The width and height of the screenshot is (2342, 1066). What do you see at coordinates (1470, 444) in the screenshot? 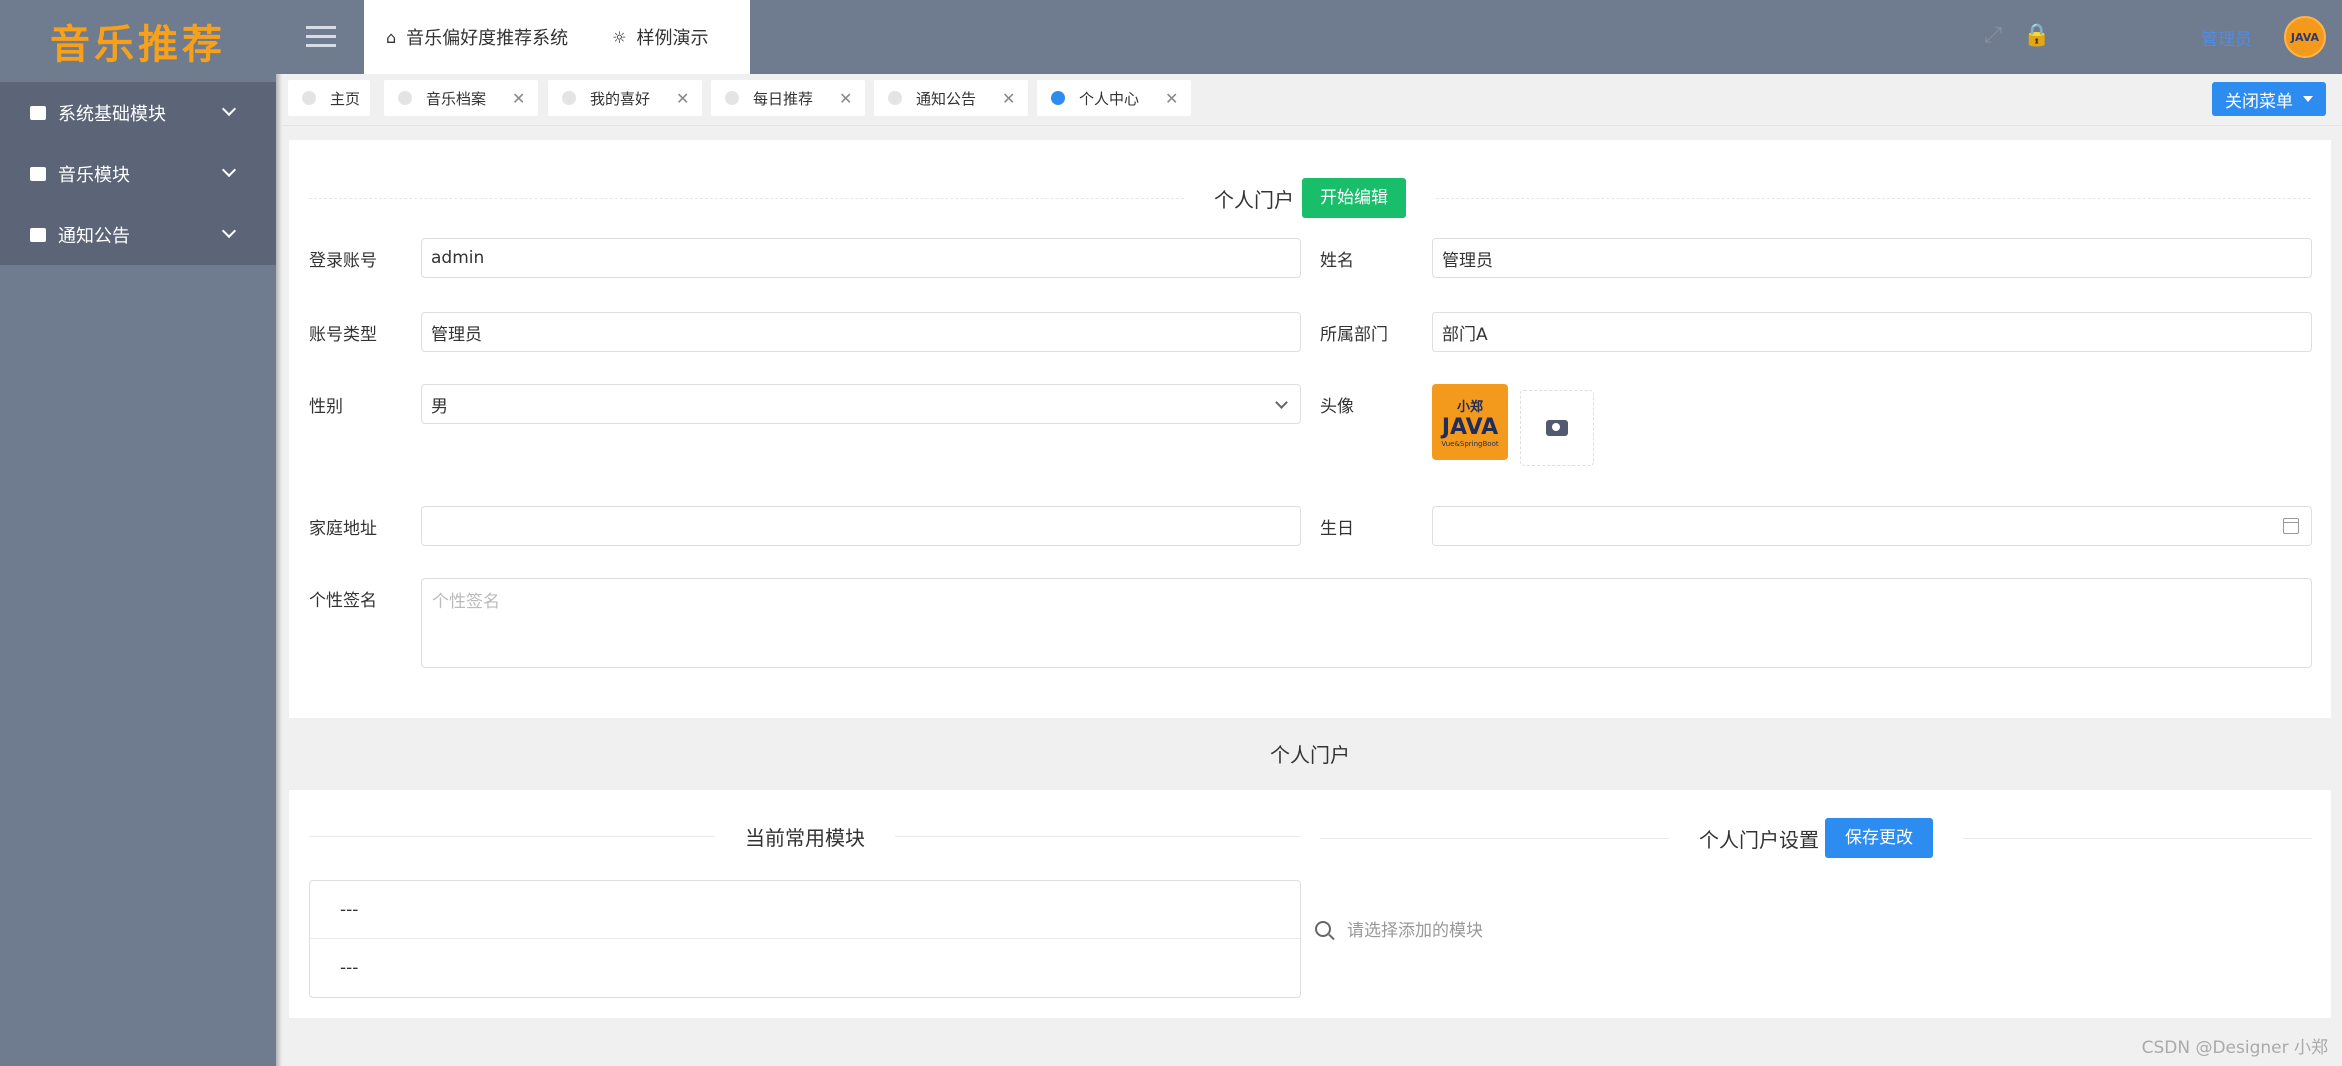
I see `avatar-image-line3: Vue&SpringBoot` at bounding box center [1470, 444].